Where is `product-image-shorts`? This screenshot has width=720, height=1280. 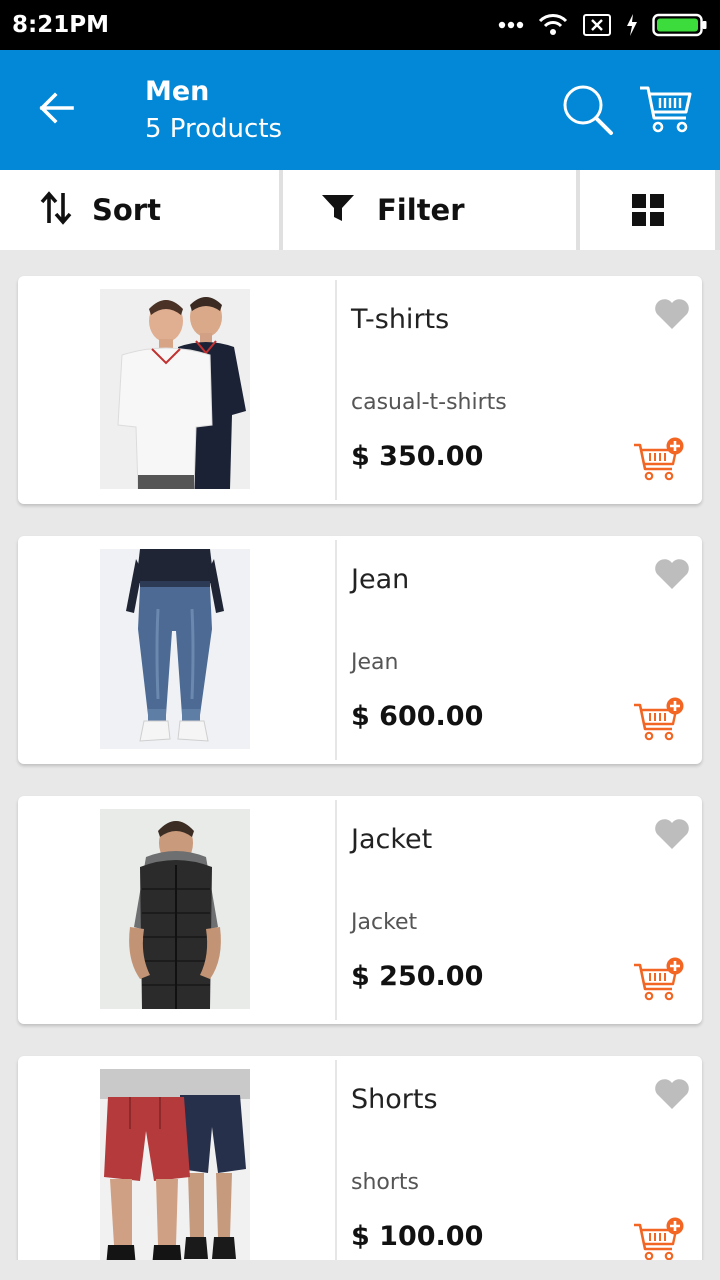 product-image-shorts is located at coordinates (175, 1164).